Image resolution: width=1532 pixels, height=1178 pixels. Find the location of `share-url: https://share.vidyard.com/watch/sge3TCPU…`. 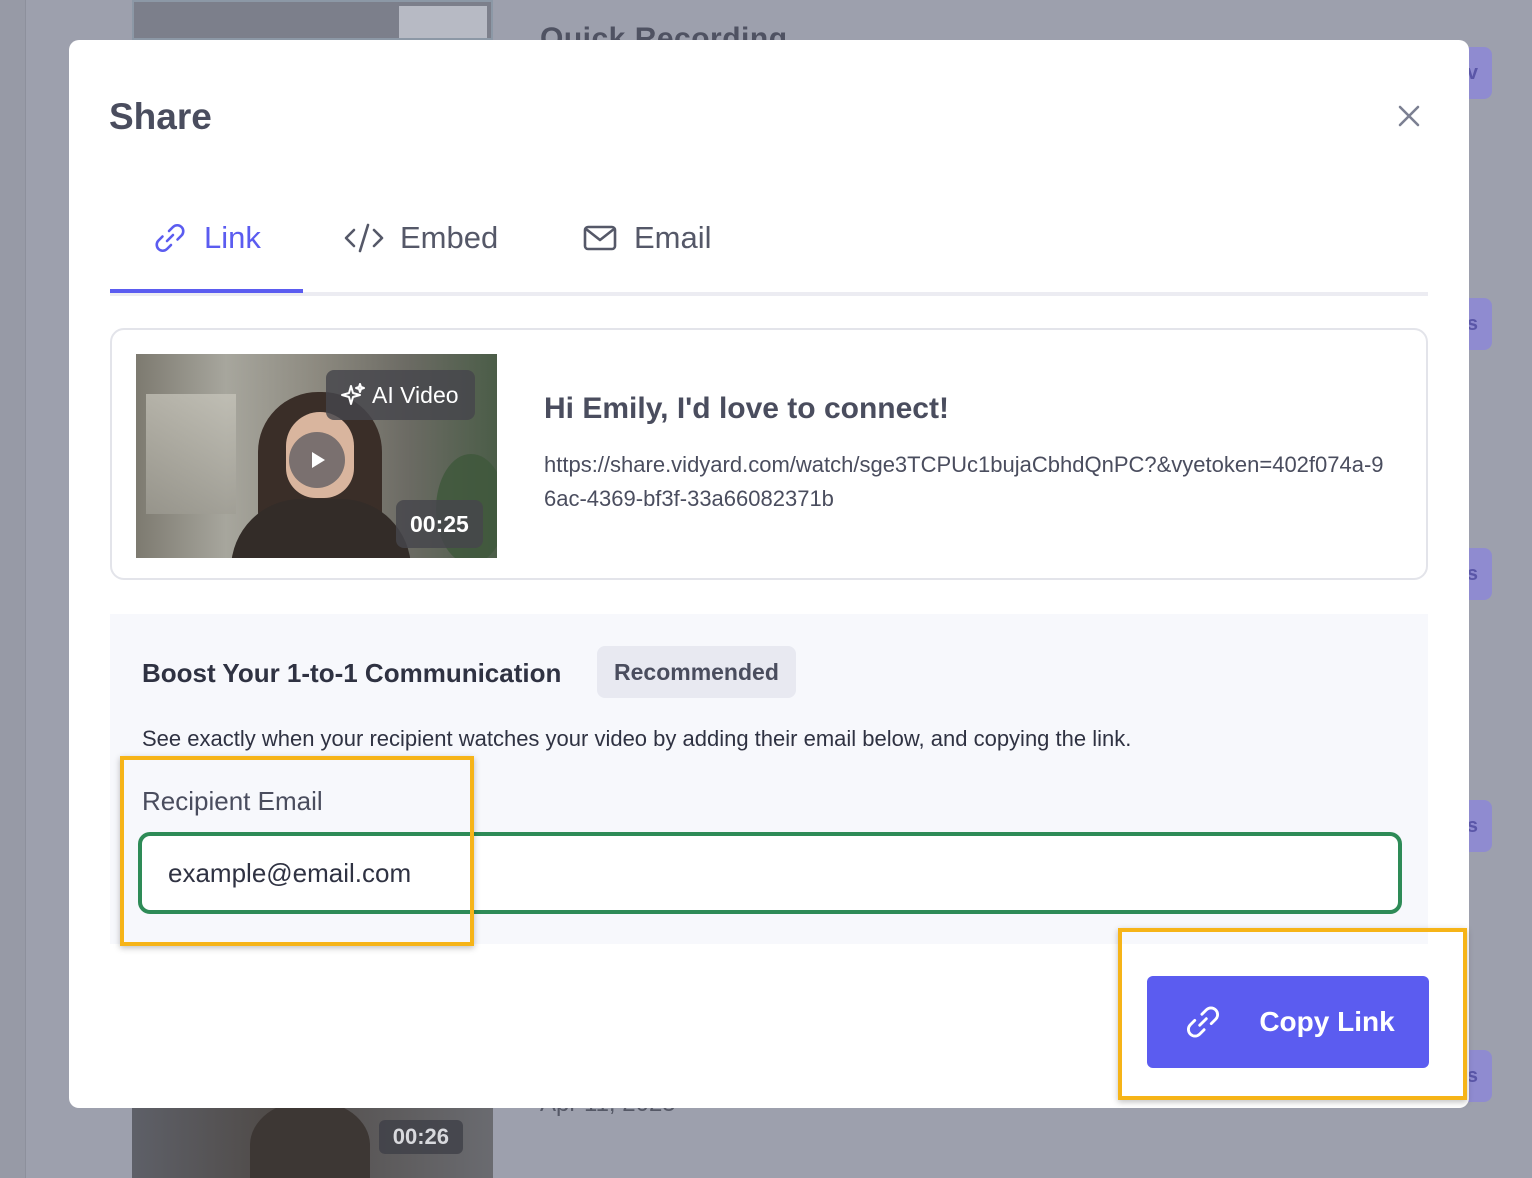

share-url: https://share.vidyard.com/watch/sge3TCPU… is located at coordinates (969, 482).